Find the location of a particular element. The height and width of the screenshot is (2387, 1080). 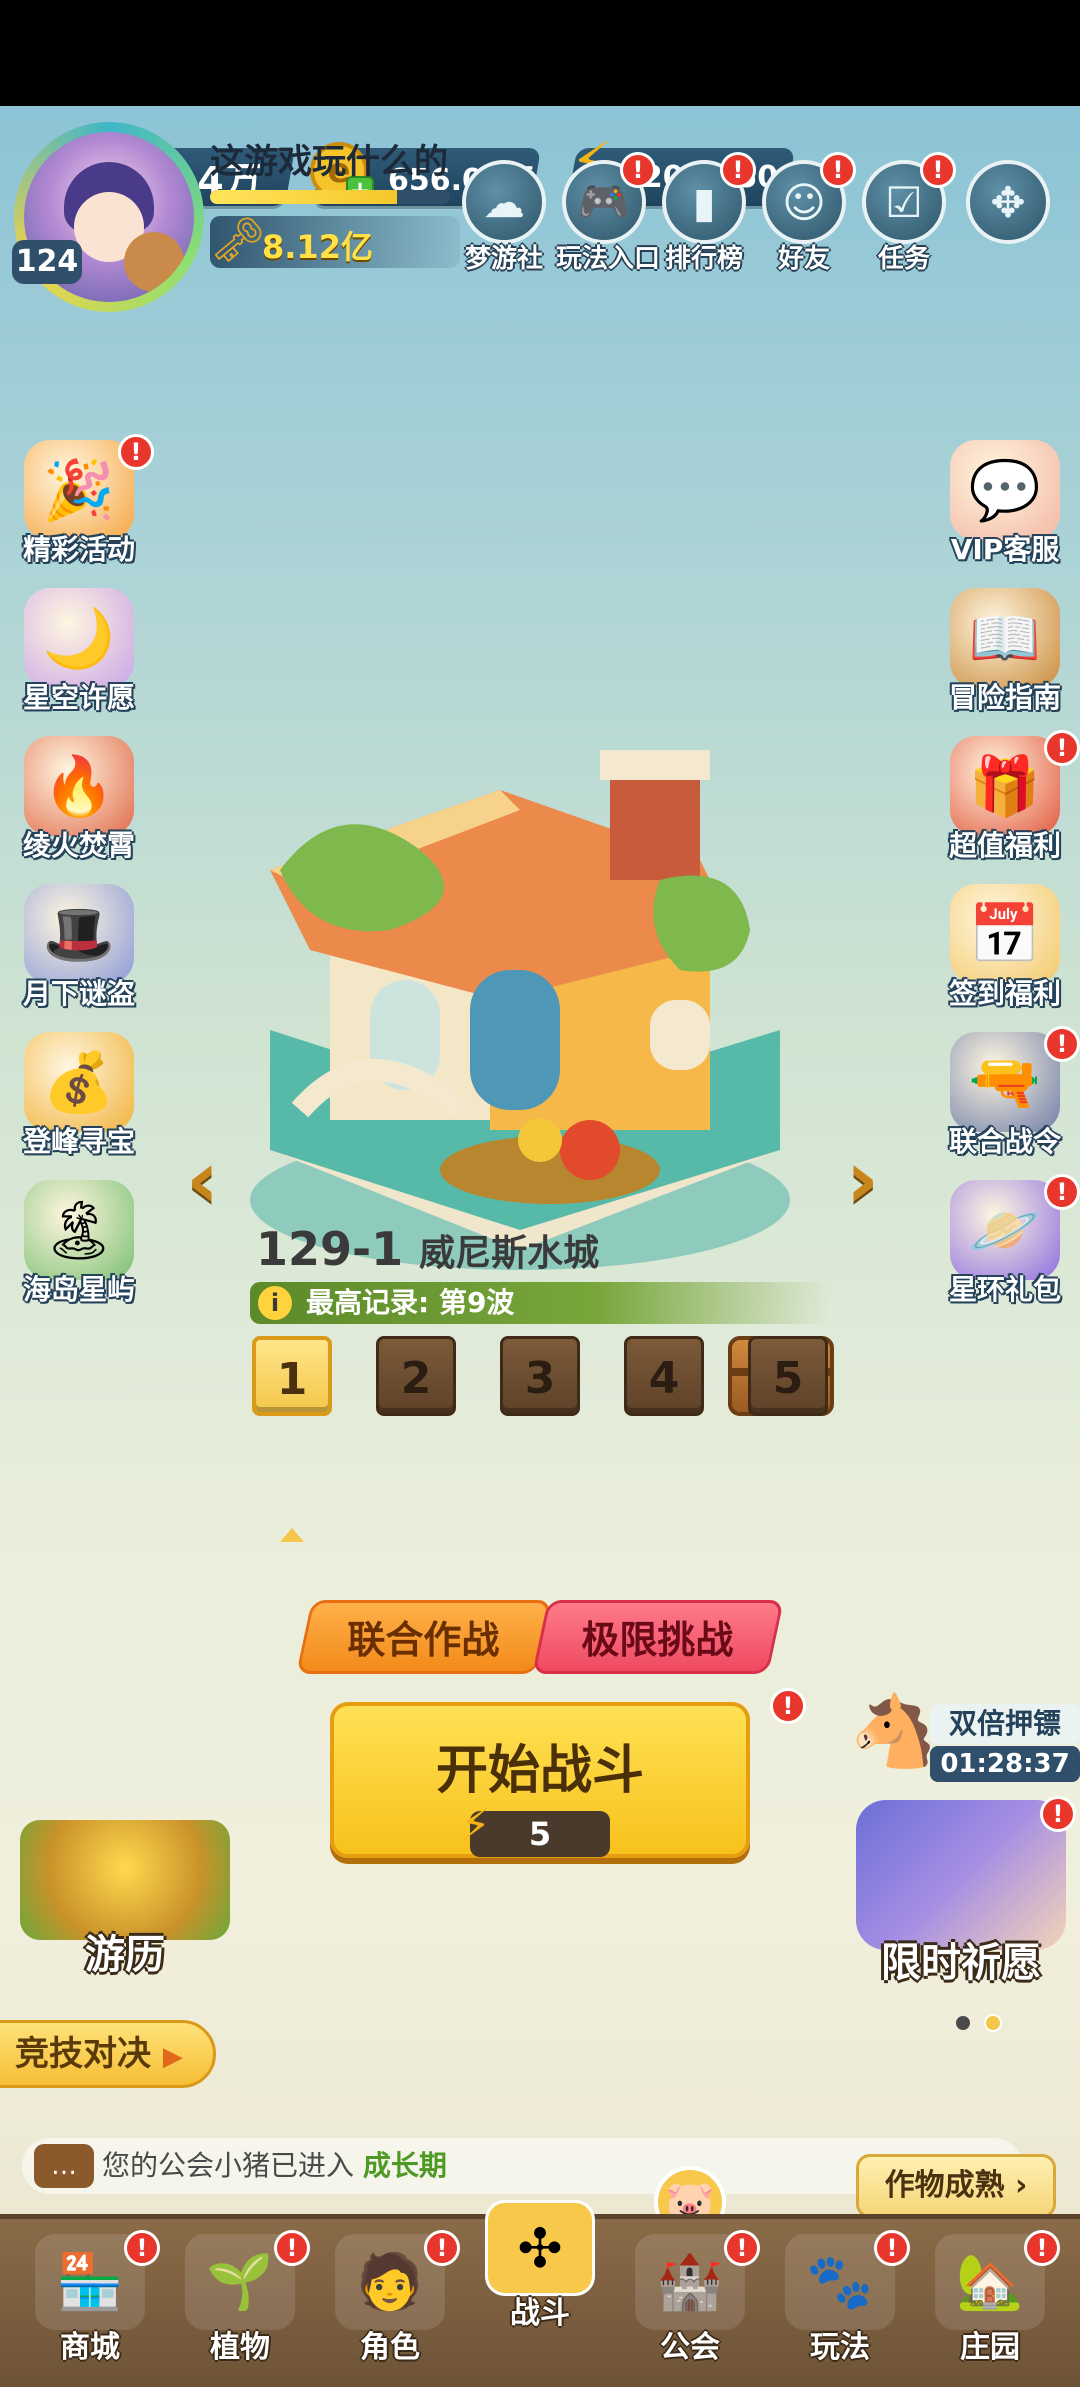

battle-cost: ⚡ 5 is located at coordinates (535, 1830).